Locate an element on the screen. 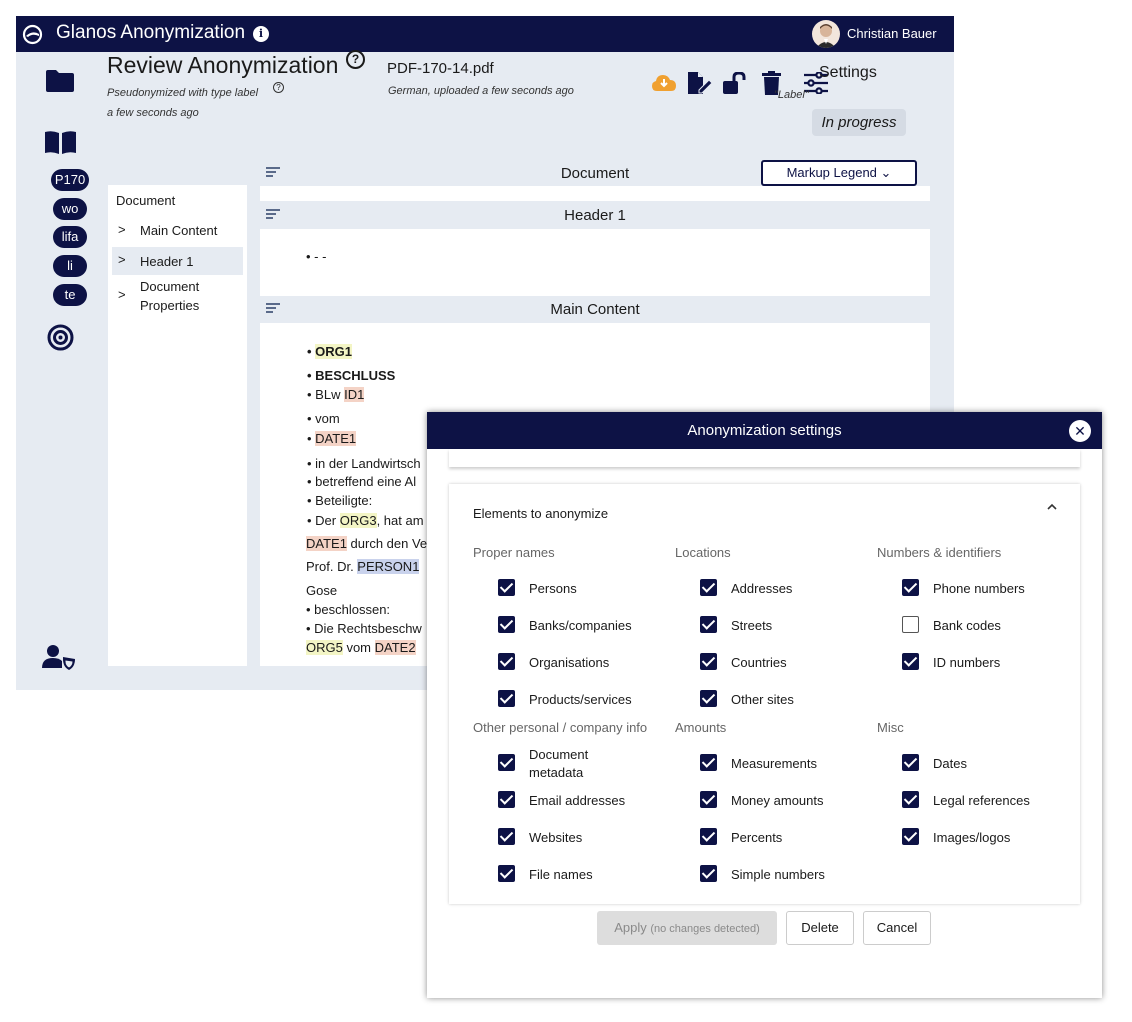 The height and width of the screenshot is (1022, 1132). chevron-down-icon: ⌄ is located at coordinates (886, 172).